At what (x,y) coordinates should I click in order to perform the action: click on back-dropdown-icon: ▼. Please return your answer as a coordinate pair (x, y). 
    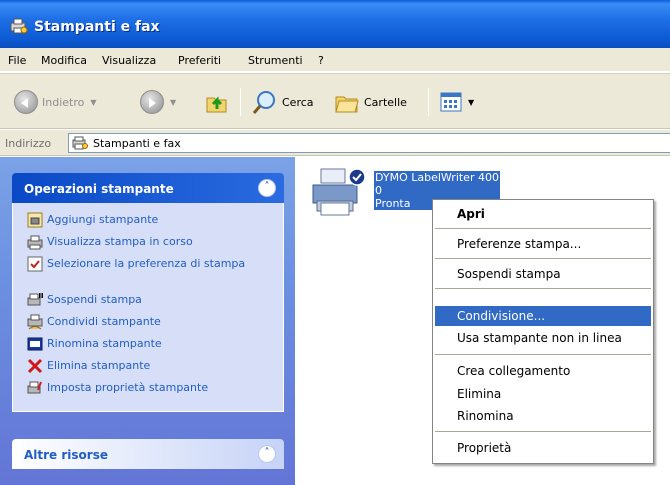
    Looking at the image, I should click on (93, 102).